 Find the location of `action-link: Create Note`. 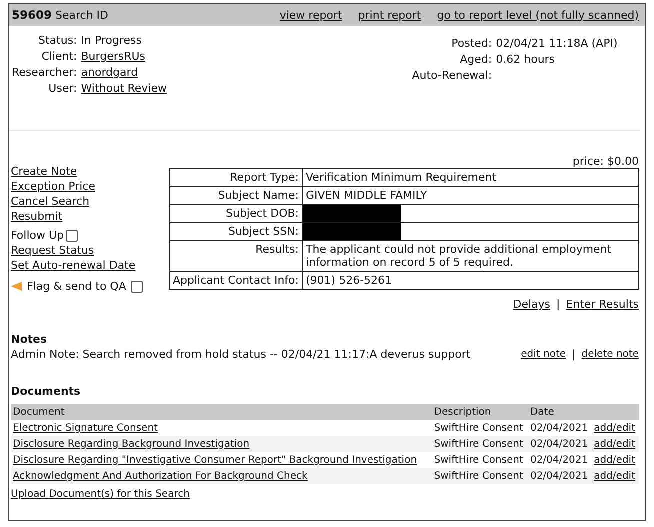

action-link: Create Note is located at coordinates (81, 171).